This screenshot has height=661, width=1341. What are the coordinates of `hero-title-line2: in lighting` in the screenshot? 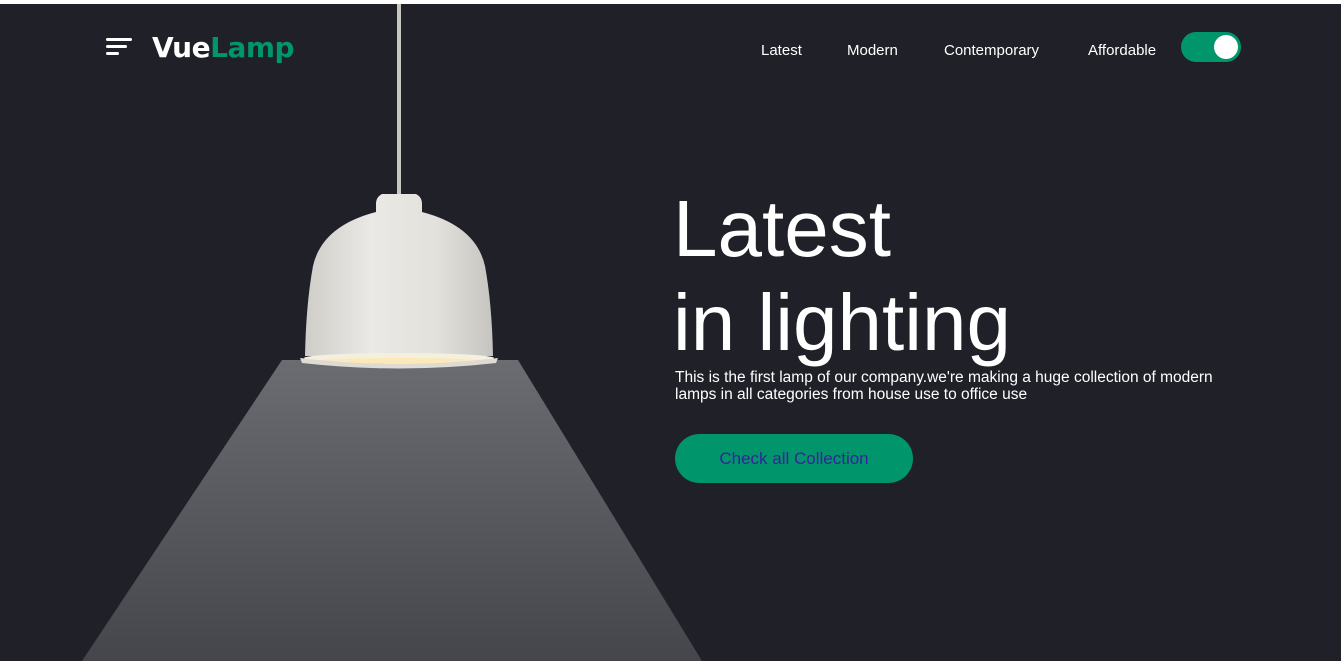 It's located at (842, 322).